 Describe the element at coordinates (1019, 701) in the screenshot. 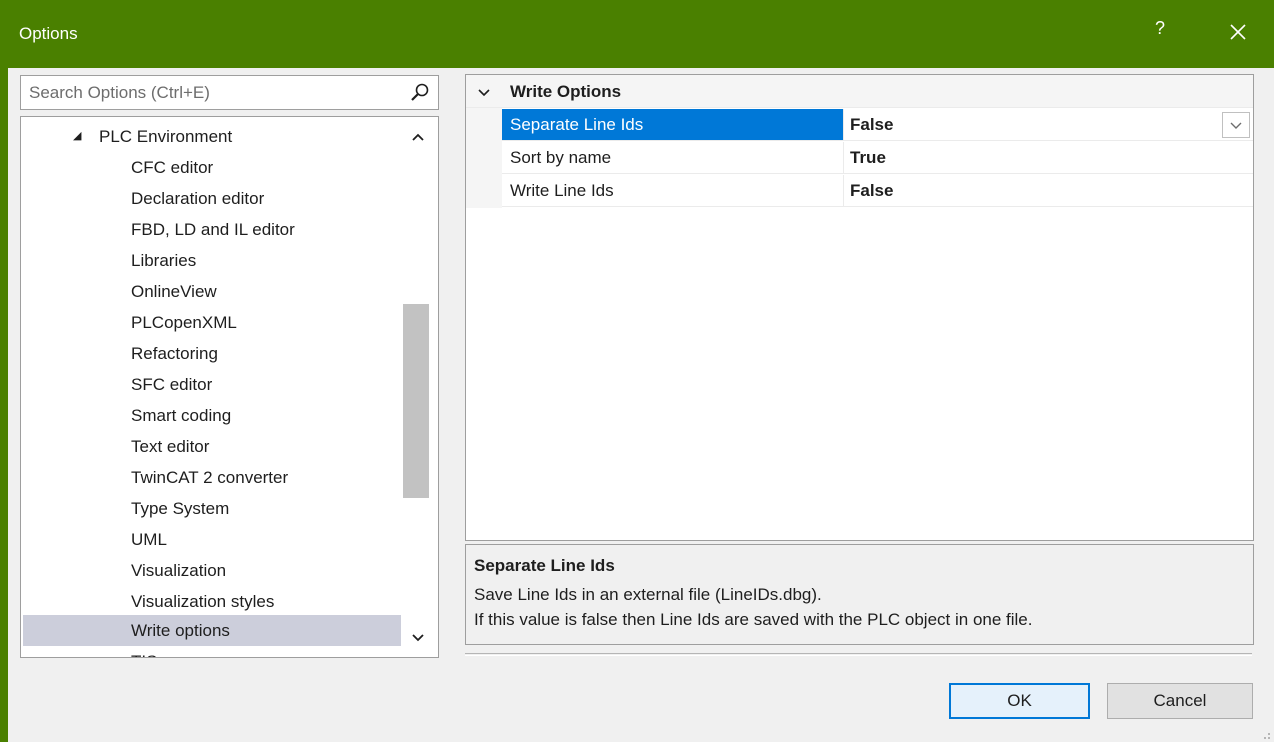

I see `ok-button: OK` at that location.